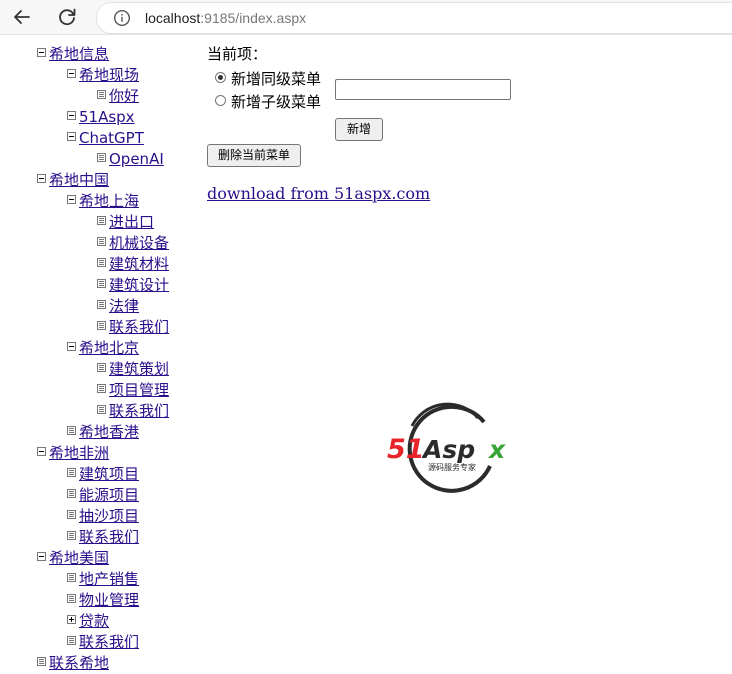  What do you see at coordinates (111, 138) in the screenshot?
I see `tree-node-label: ChatGPT` at bounding box center [111, 138].